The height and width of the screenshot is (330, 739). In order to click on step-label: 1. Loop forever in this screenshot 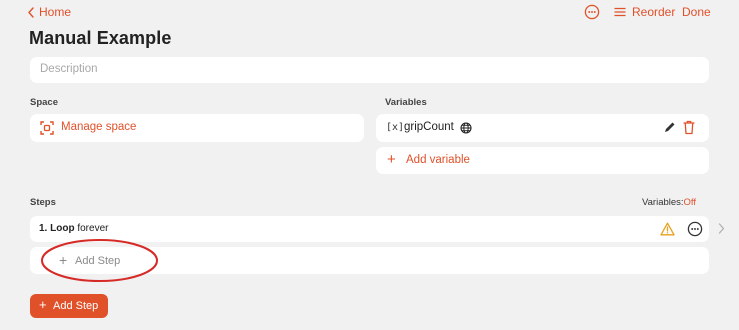, I will do `click(73, 228)`.